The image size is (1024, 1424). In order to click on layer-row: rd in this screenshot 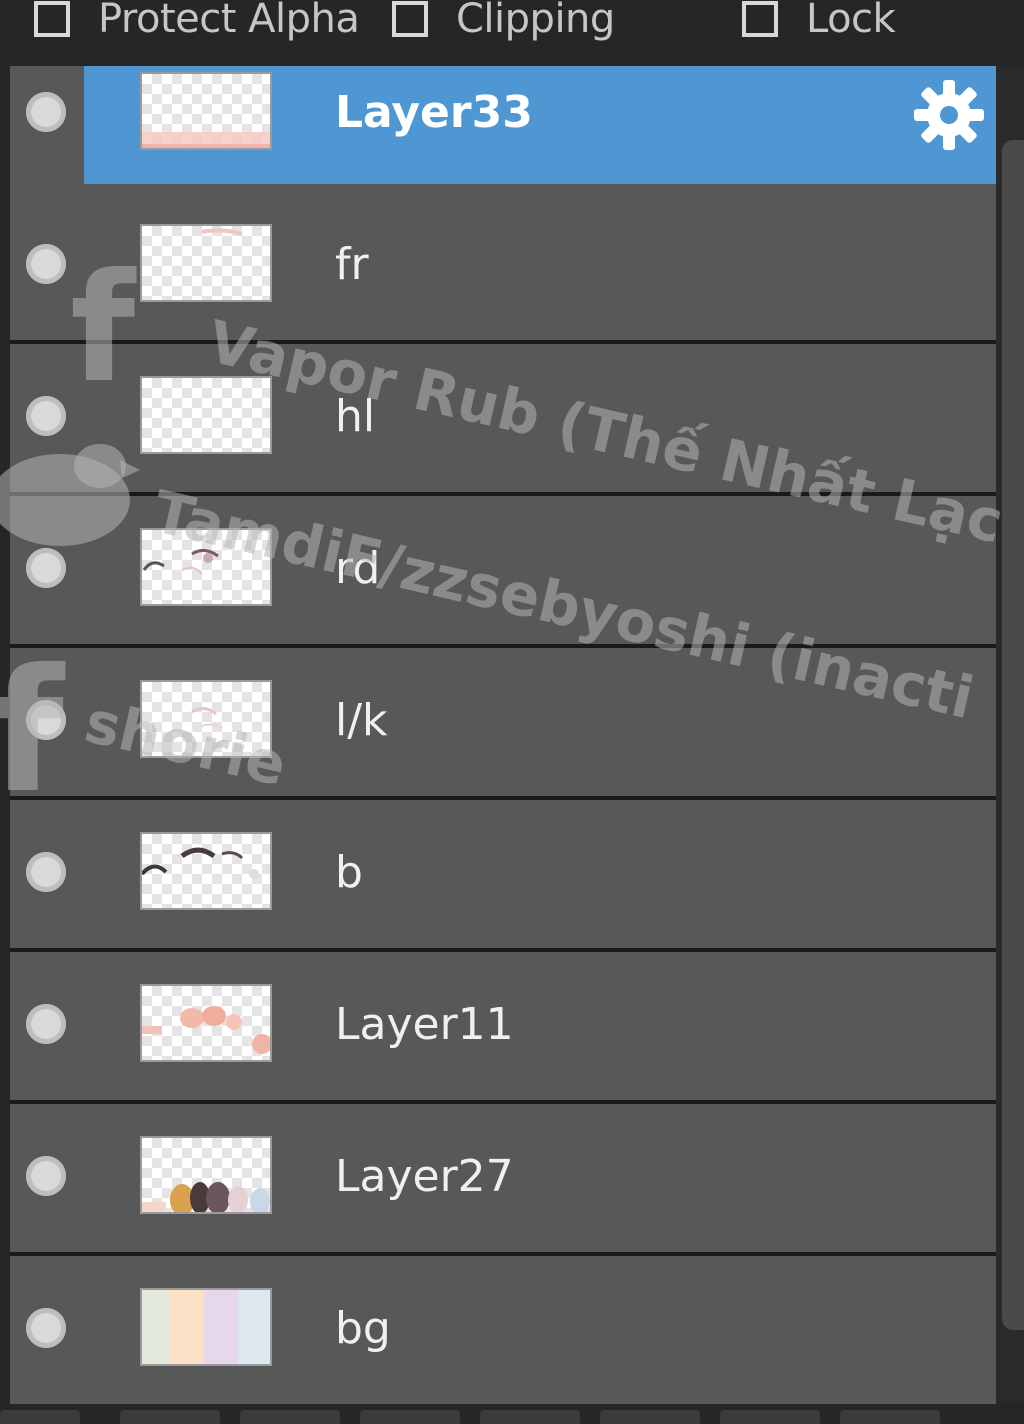, I will do `click(503, 570)`.